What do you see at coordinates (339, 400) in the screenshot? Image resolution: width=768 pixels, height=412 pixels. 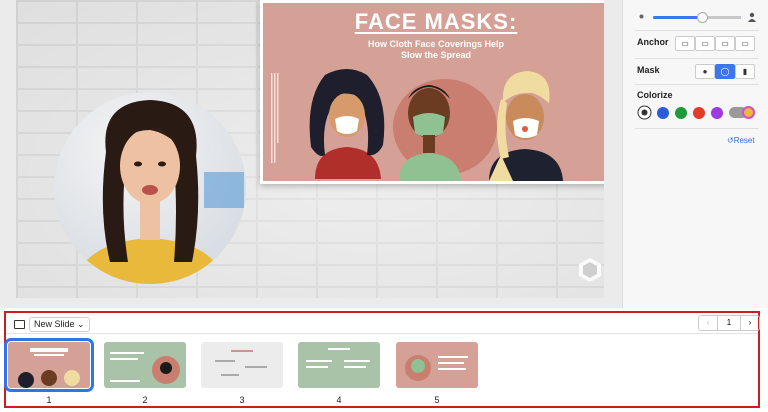 I see `slide-number: 4` at bounding box center [339, 400].